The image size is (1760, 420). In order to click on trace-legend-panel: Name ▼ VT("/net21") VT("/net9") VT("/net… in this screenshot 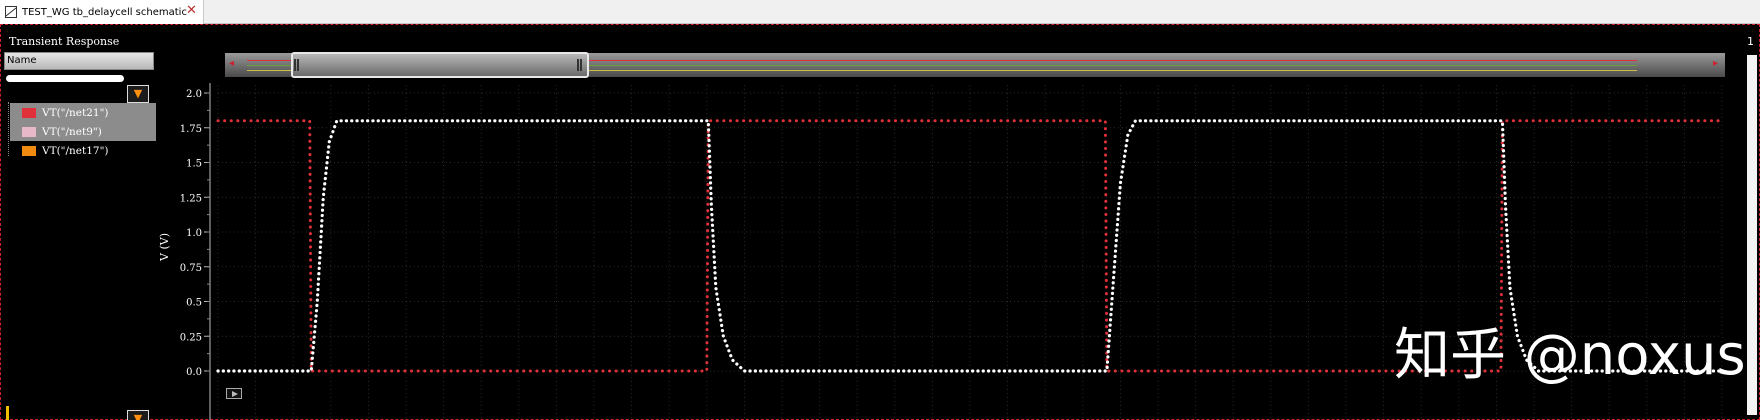, I will do `click(80, 236)`.